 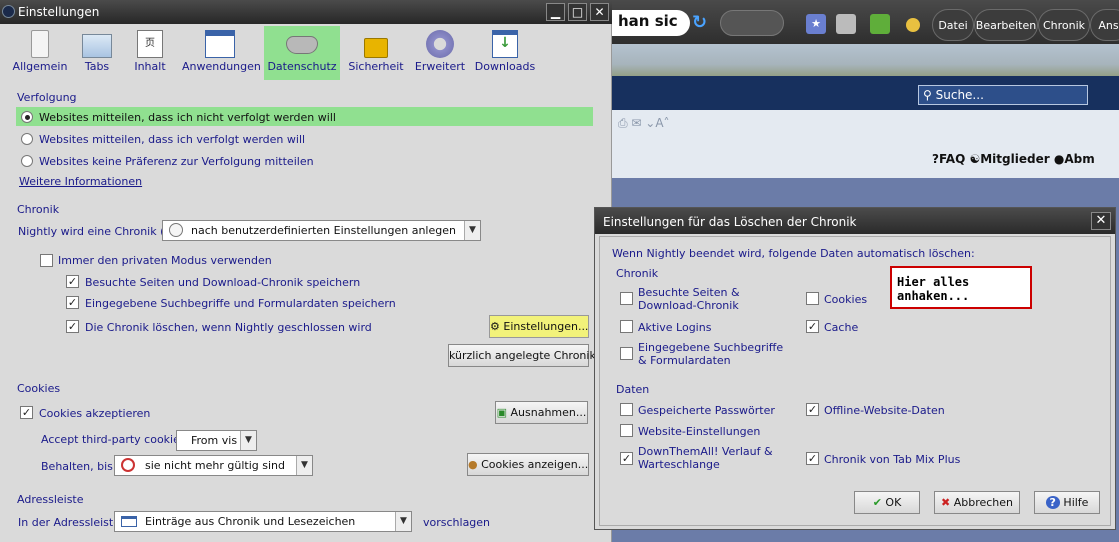 What do you see at coordinates (1064, 25) in the screenshot?
I see `menu-chronik: Chronik` at bounding box center [1064, 25].